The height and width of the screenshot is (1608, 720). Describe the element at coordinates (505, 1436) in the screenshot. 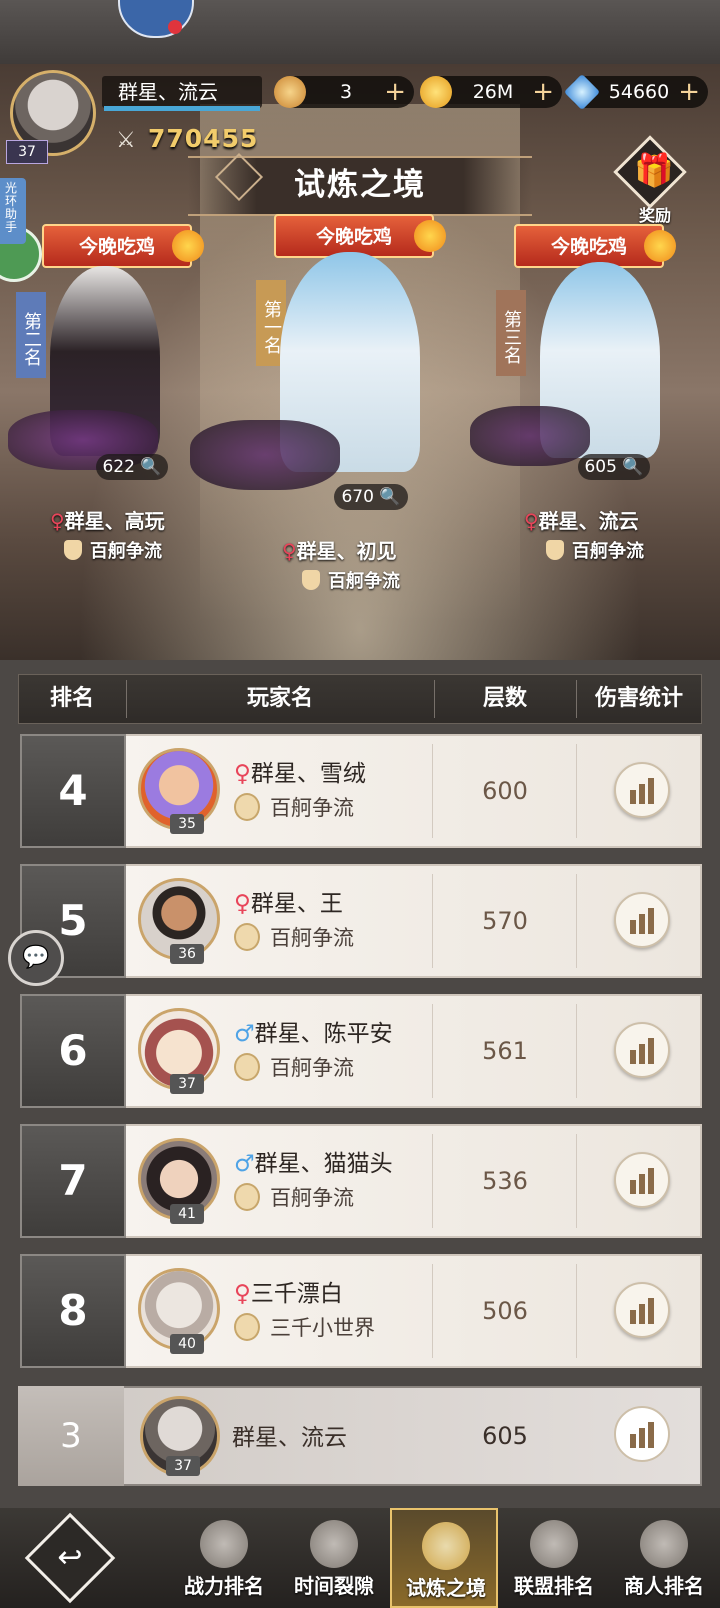

I see `my-floors-value: 605` at that location.